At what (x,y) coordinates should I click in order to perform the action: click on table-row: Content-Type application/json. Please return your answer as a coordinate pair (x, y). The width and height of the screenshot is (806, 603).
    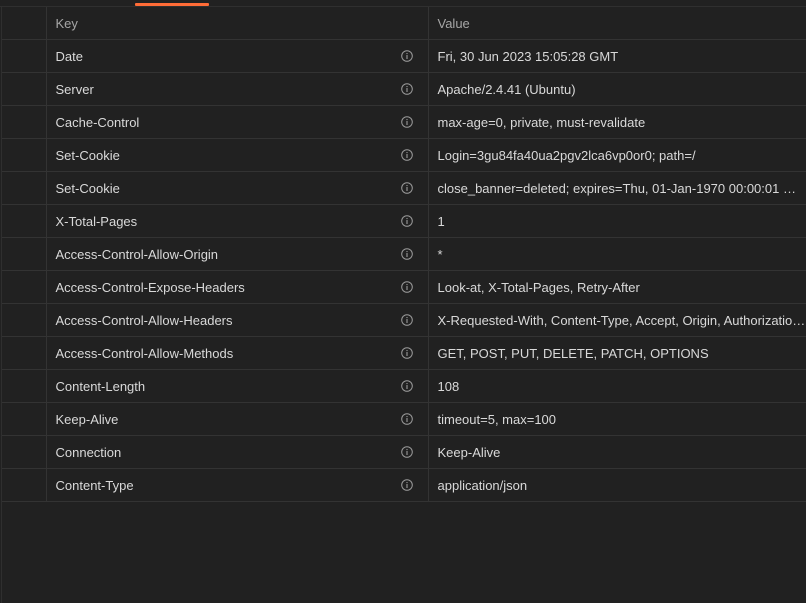
    Looking at the image, I should click on (404, 485).